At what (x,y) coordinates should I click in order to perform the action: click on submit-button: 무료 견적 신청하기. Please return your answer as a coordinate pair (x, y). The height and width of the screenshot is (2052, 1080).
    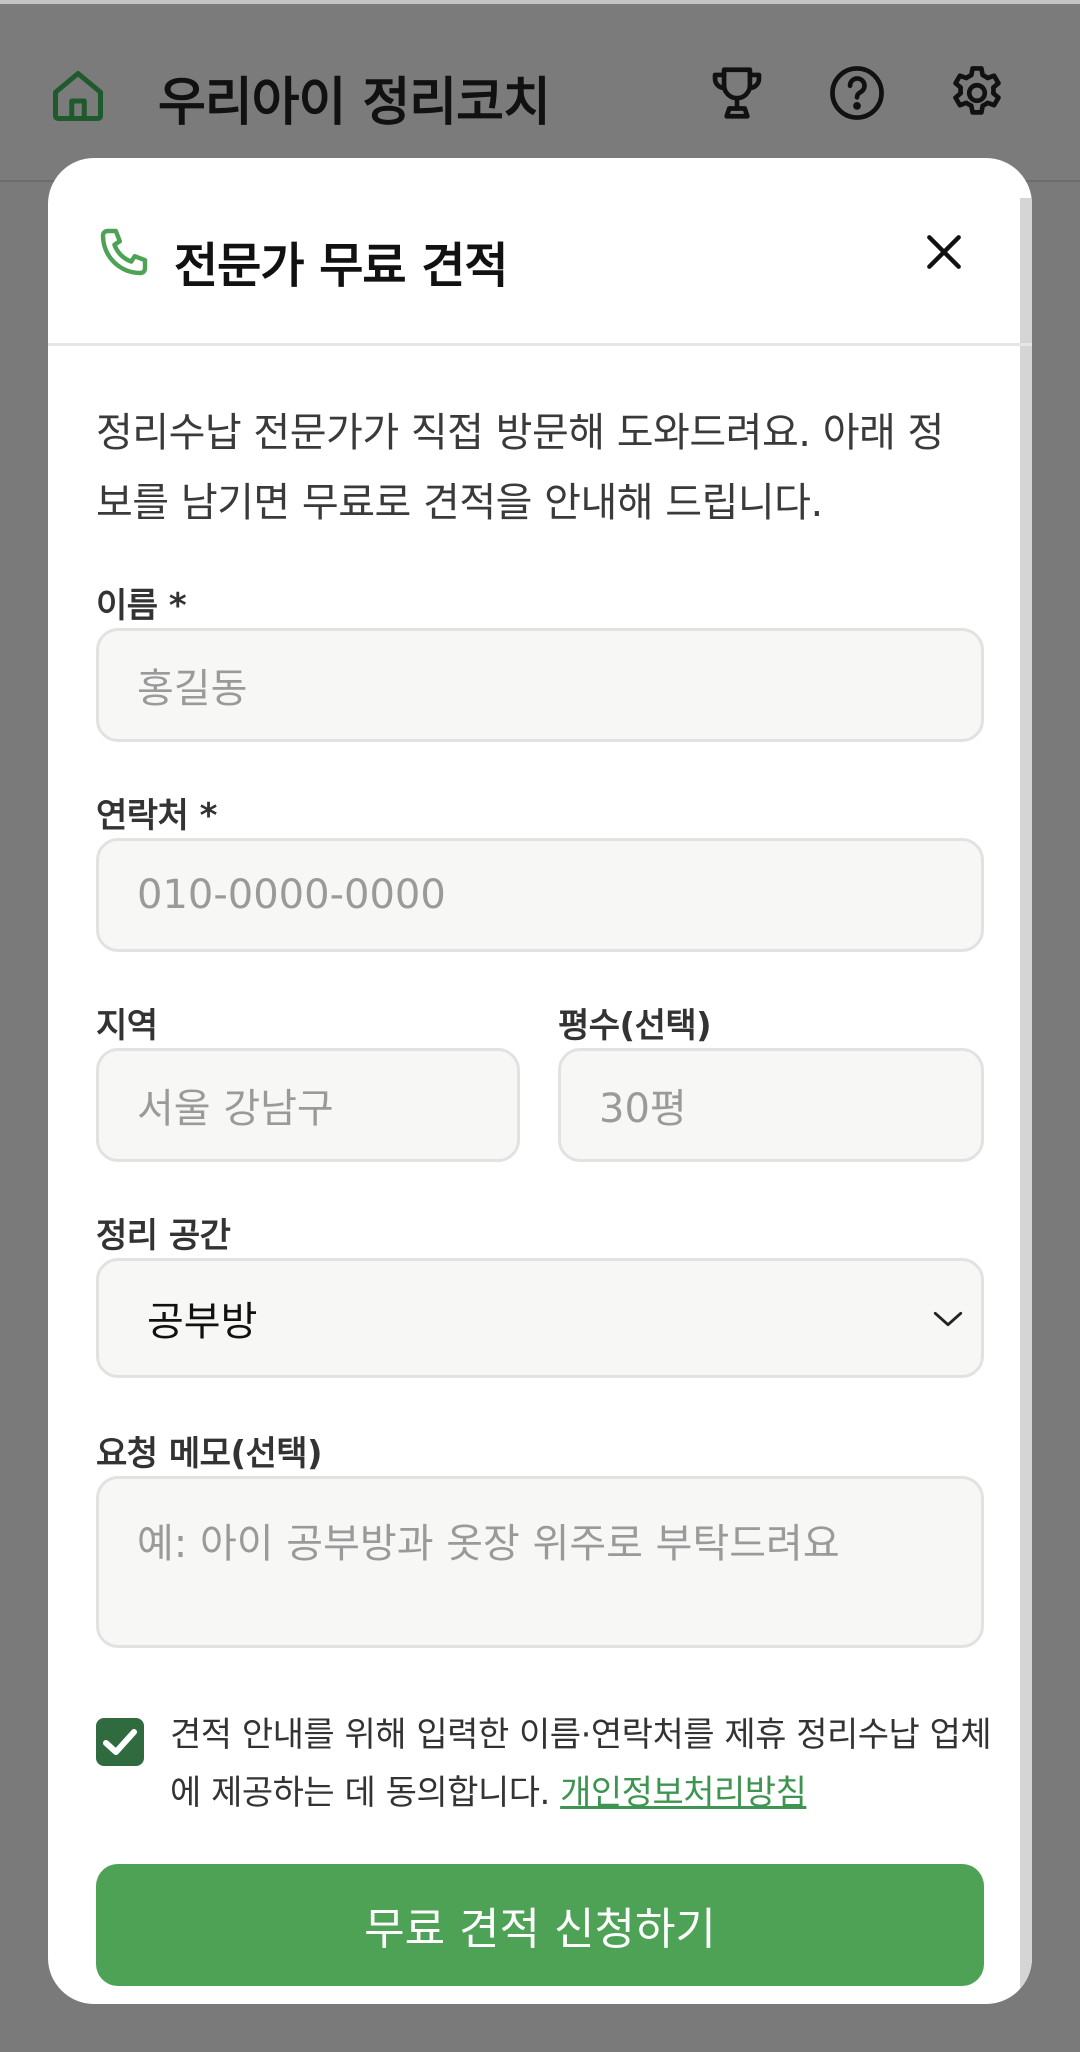
    Looking at the image, I should click on (540, 1925).